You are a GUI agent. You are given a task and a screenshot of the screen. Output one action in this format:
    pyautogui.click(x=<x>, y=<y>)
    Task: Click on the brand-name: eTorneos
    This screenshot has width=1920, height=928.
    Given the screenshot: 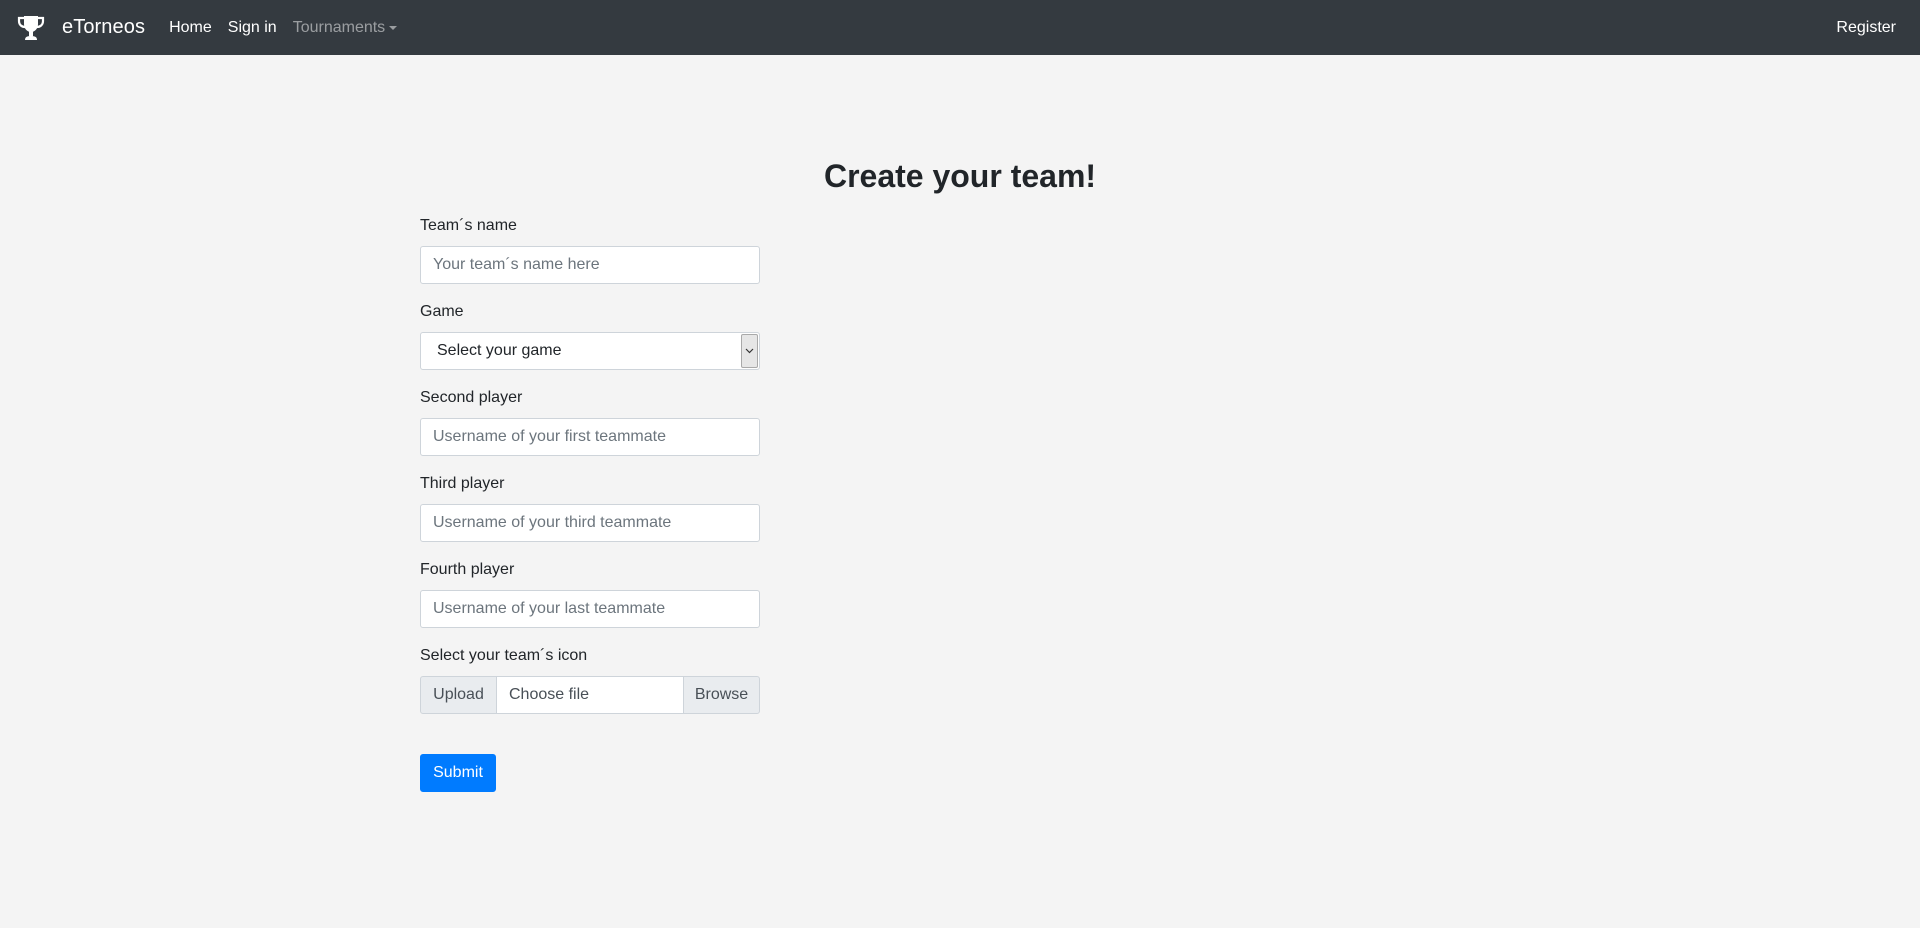 What is the action you would take?
    pyautogui.click(x=104, y=27)
    